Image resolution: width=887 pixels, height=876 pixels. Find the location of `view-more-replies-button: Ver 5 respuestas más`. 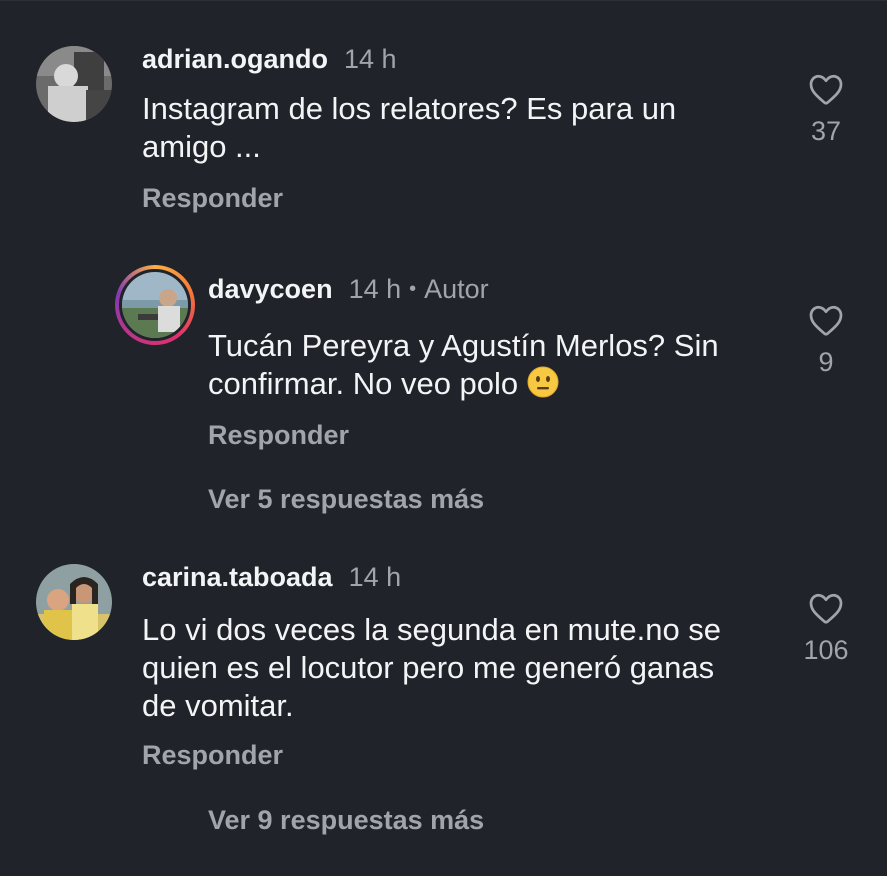

view-more-replies-button: Ver 5 respuestas más is located at coordinates (346, 499).